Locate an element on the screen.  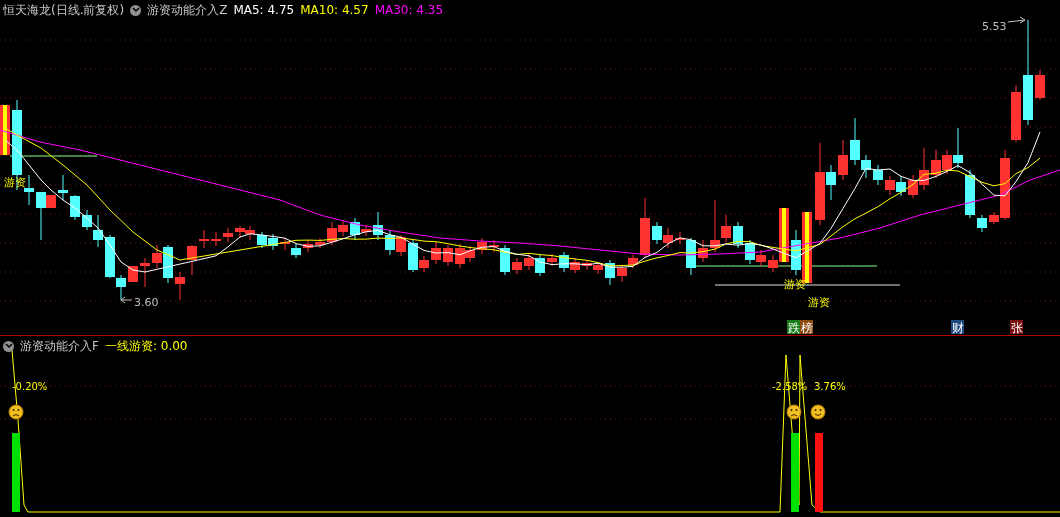
percent-reading: 3.76% is located at coordinates (830, 386).